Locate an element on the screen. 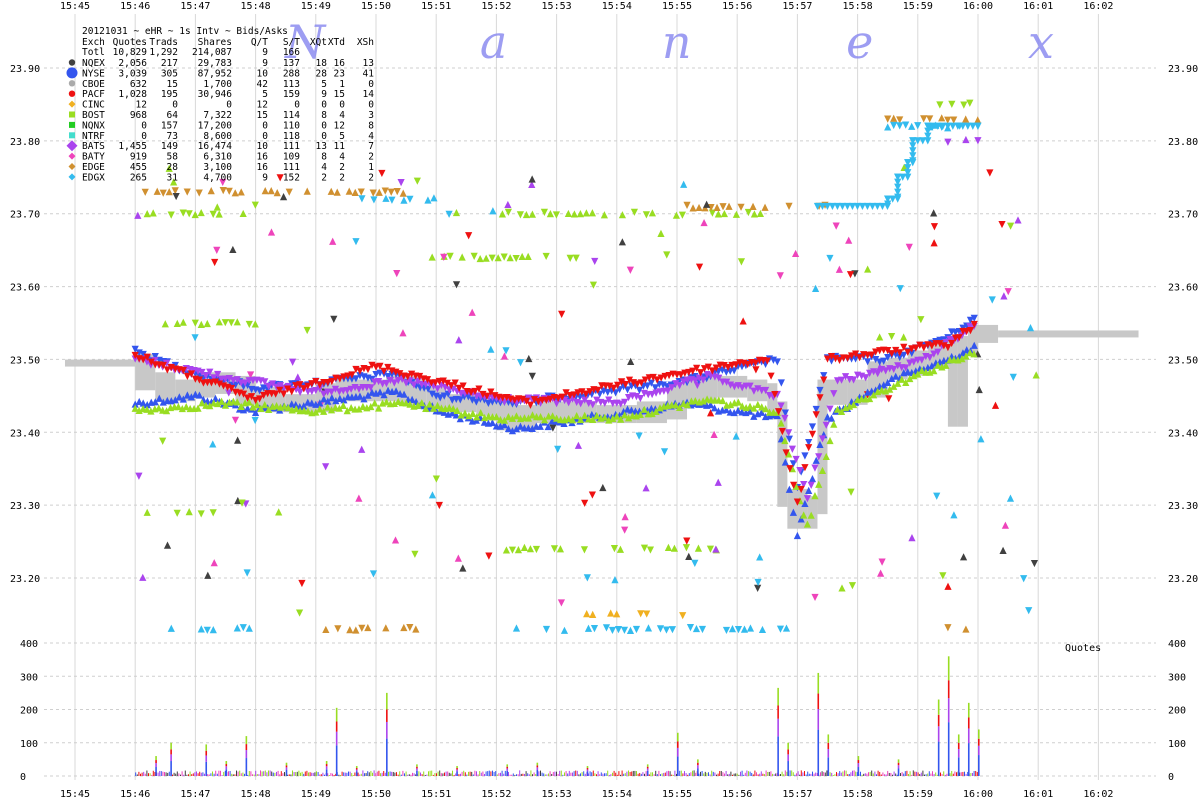 Image resolution: width=1200 pixels, height=800 pixels. legend-row-cell: 15 is located at coordinates (262, 115).